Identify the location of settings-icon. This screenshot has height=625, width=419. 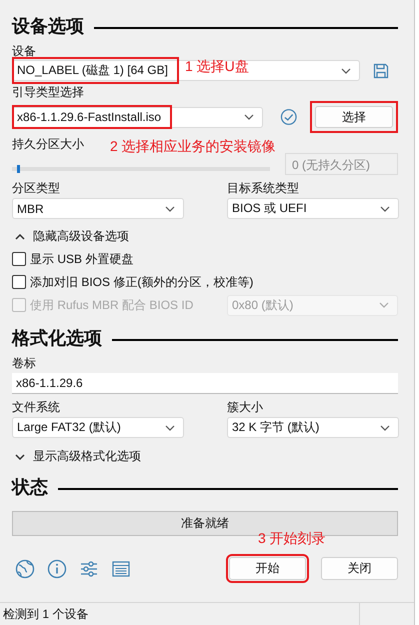
(89, 568).